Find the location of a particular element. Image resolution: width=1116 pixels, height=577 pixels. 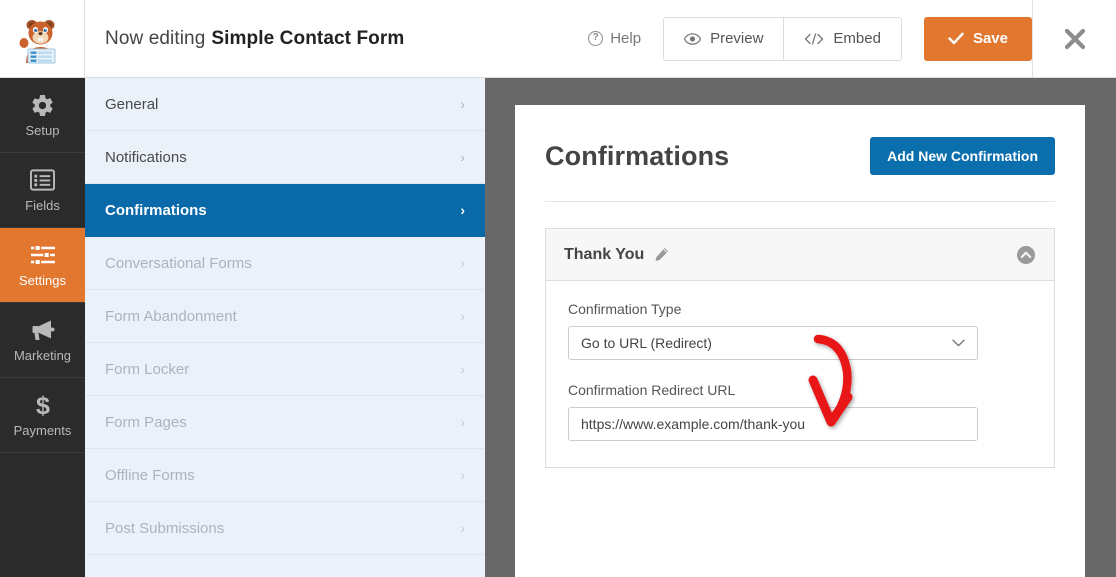

confirmation-title-group: Thank You is located at coordinates (616, 255).